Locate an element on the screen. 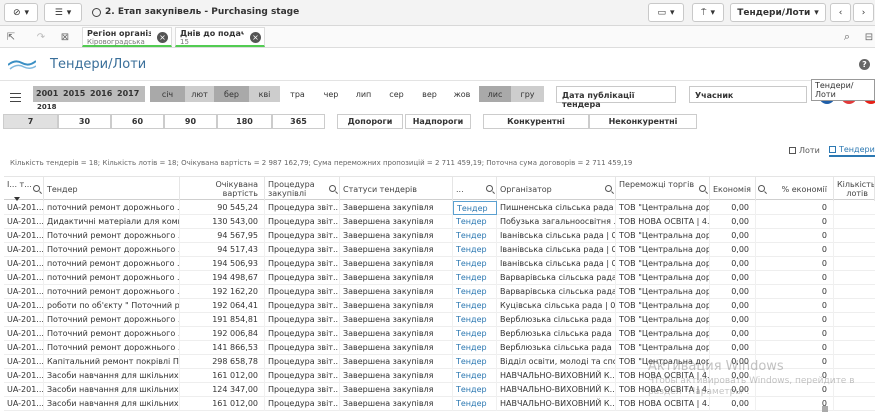 The width and height of the screenshot is (875, 415). clear-all-selections-icon: ⊠ is located at coordinates (65, 37).